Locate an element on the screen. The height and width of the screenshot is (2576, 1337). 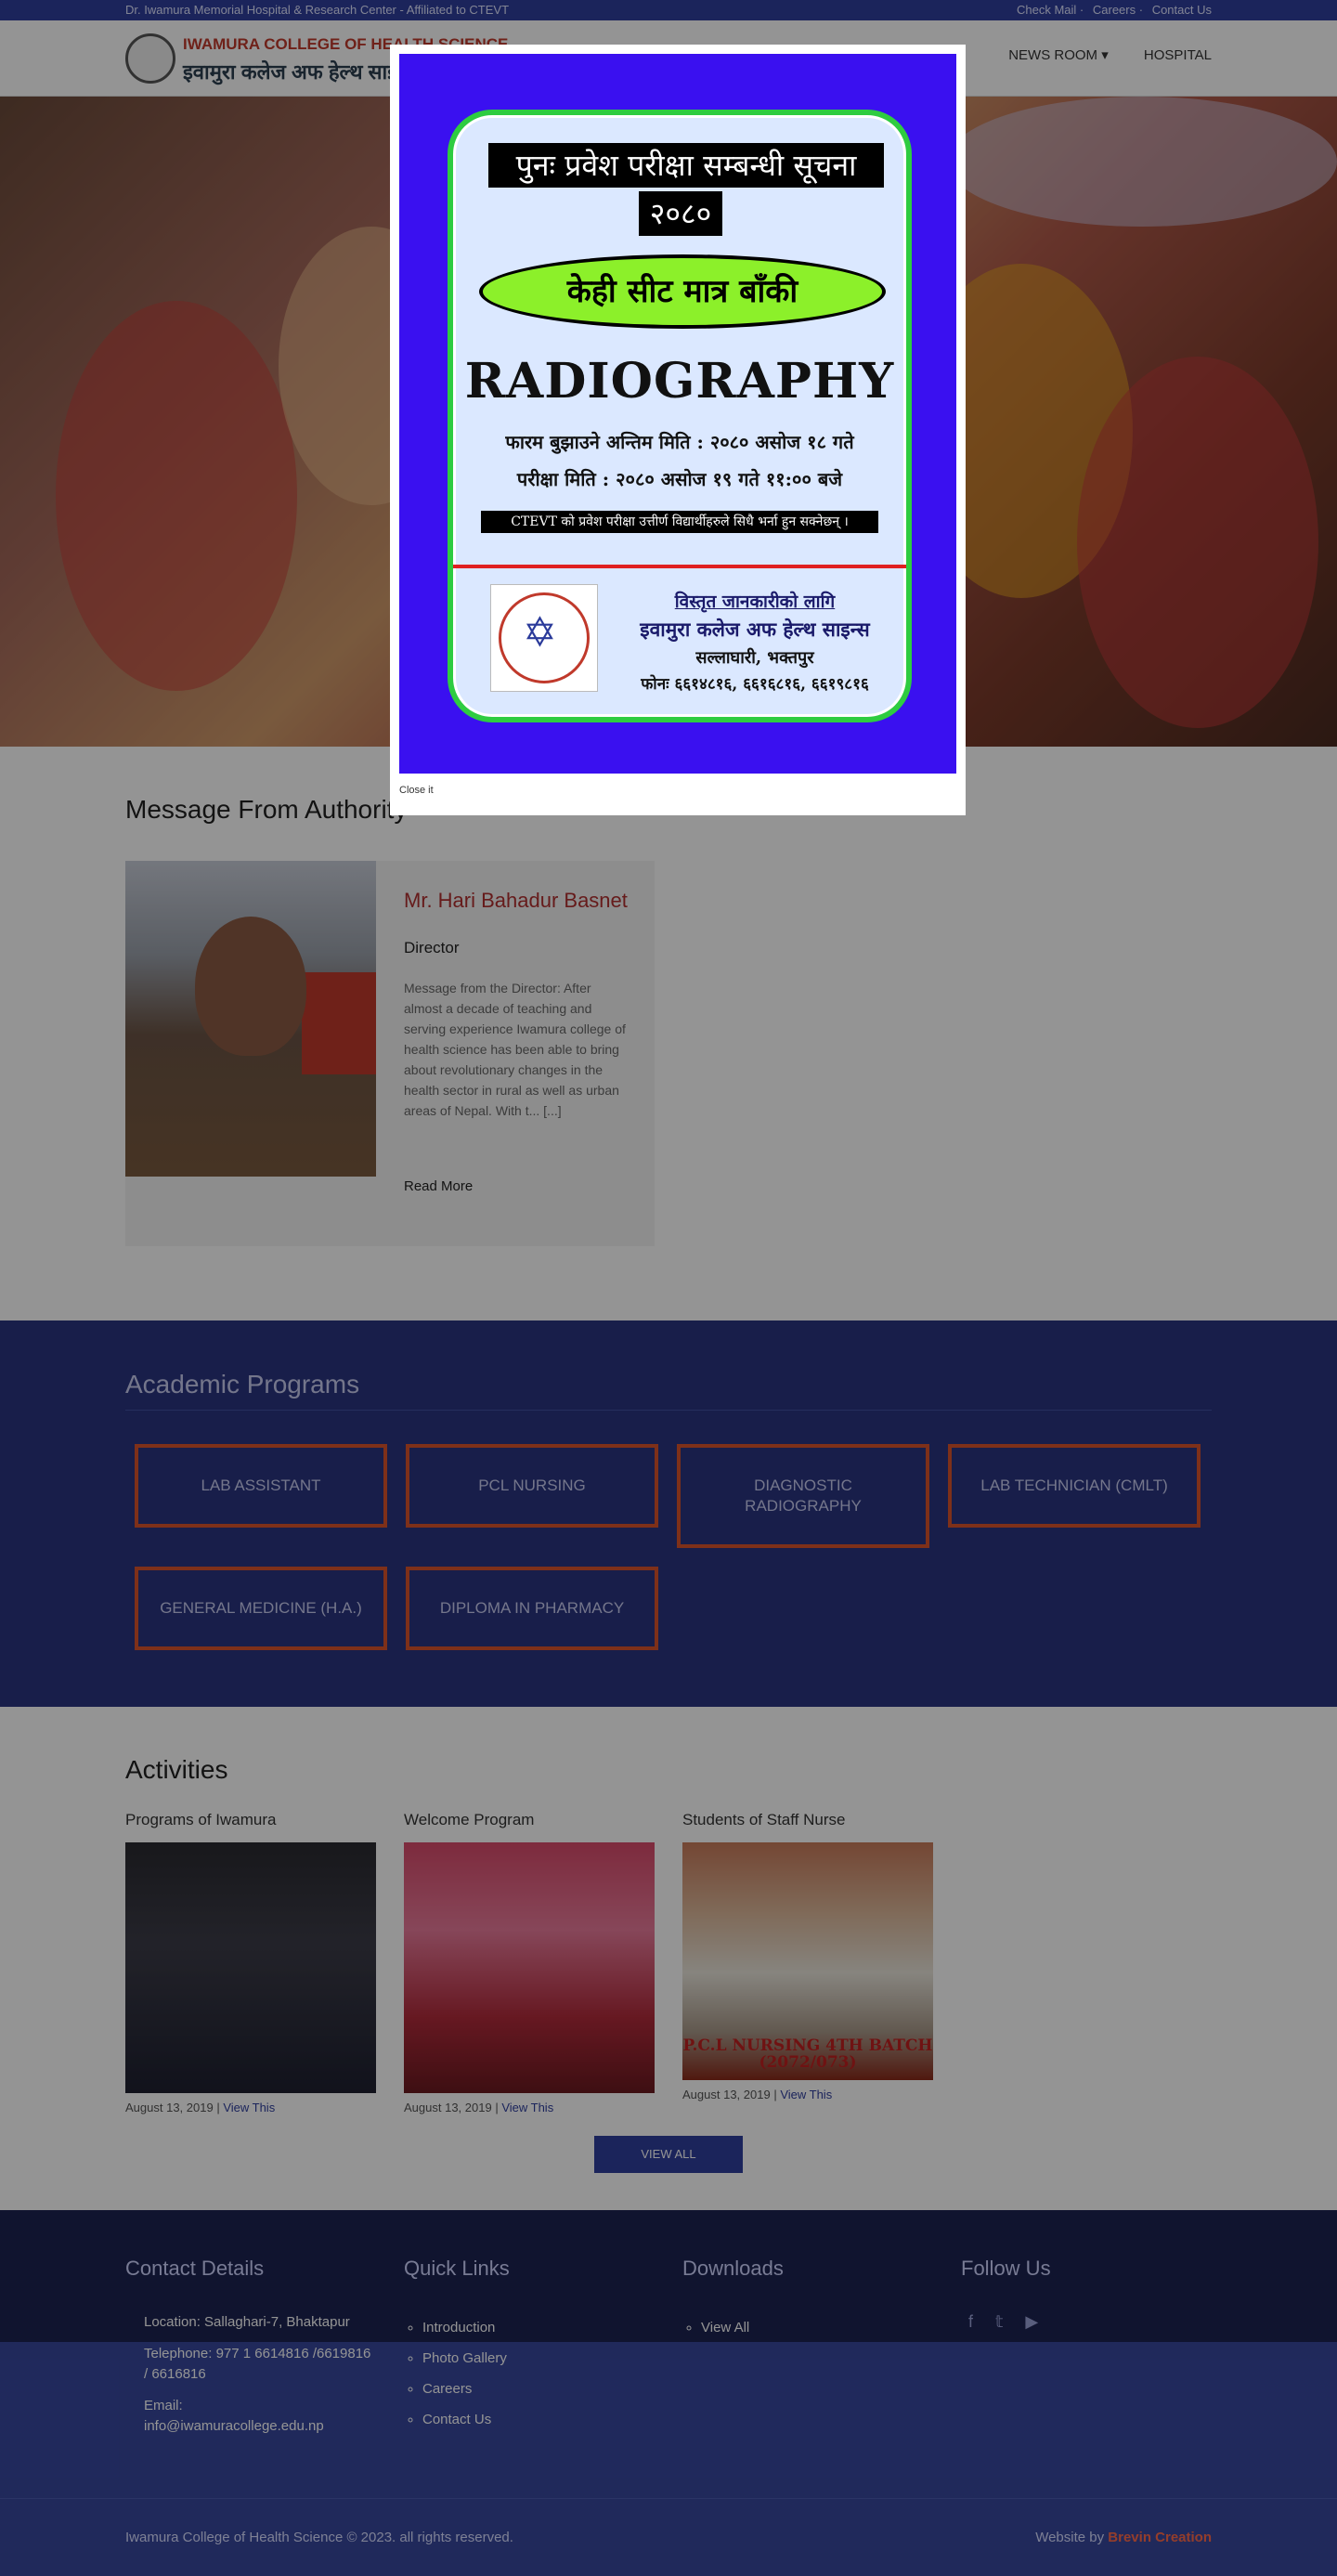
poster-info-heading: विस्तृत जानकारीको लागि is located at coordinates (755, 602).